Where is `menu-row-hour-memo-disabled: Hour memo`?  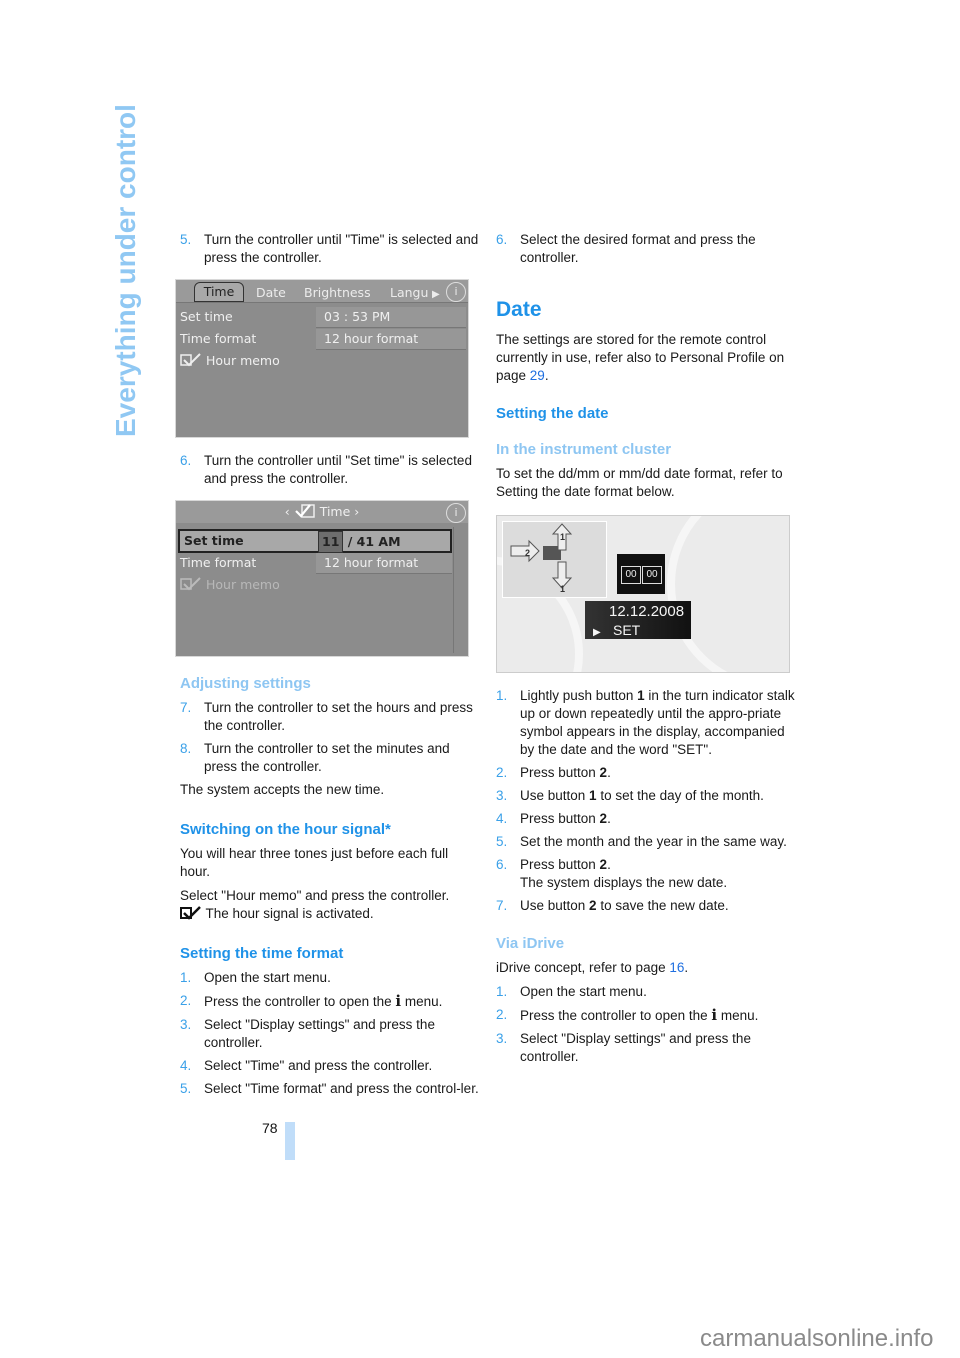
menu-row-hour-memo-disabled: Hour memo is located at coordinates (230, 585).